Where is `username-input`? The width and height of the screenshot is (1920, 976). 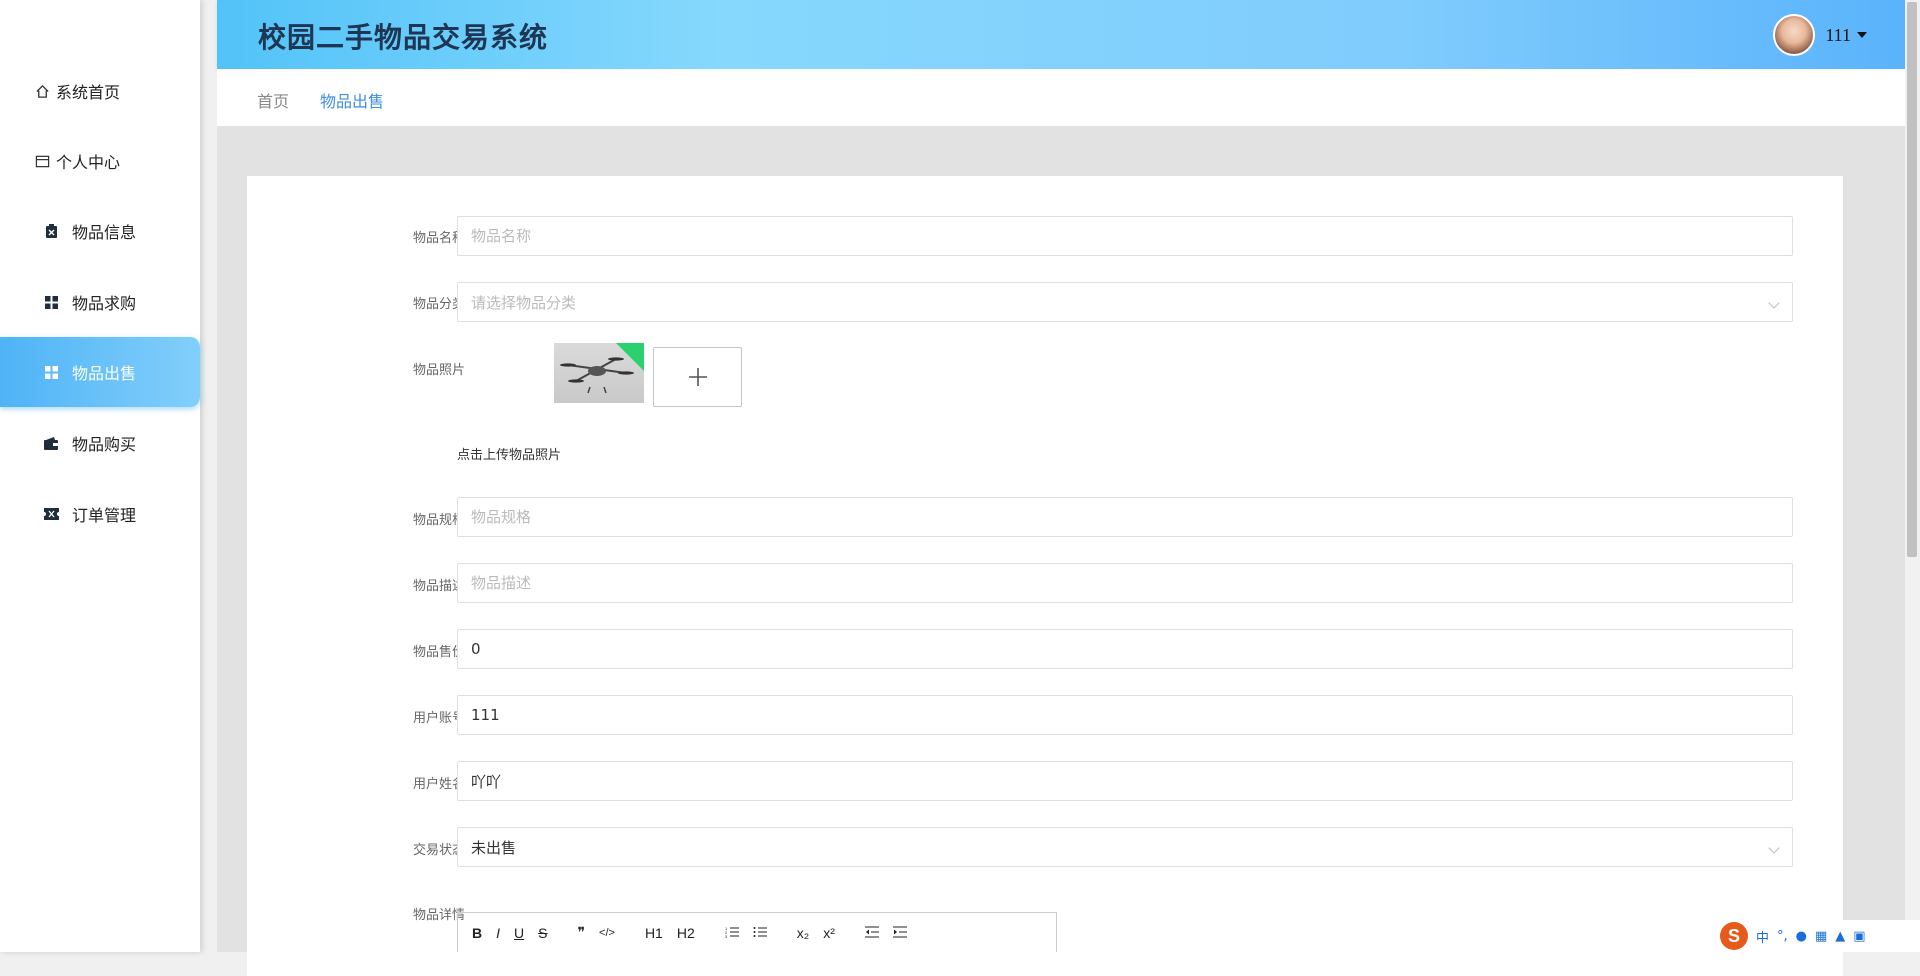
username-input is located at coordinates (1131, 781).